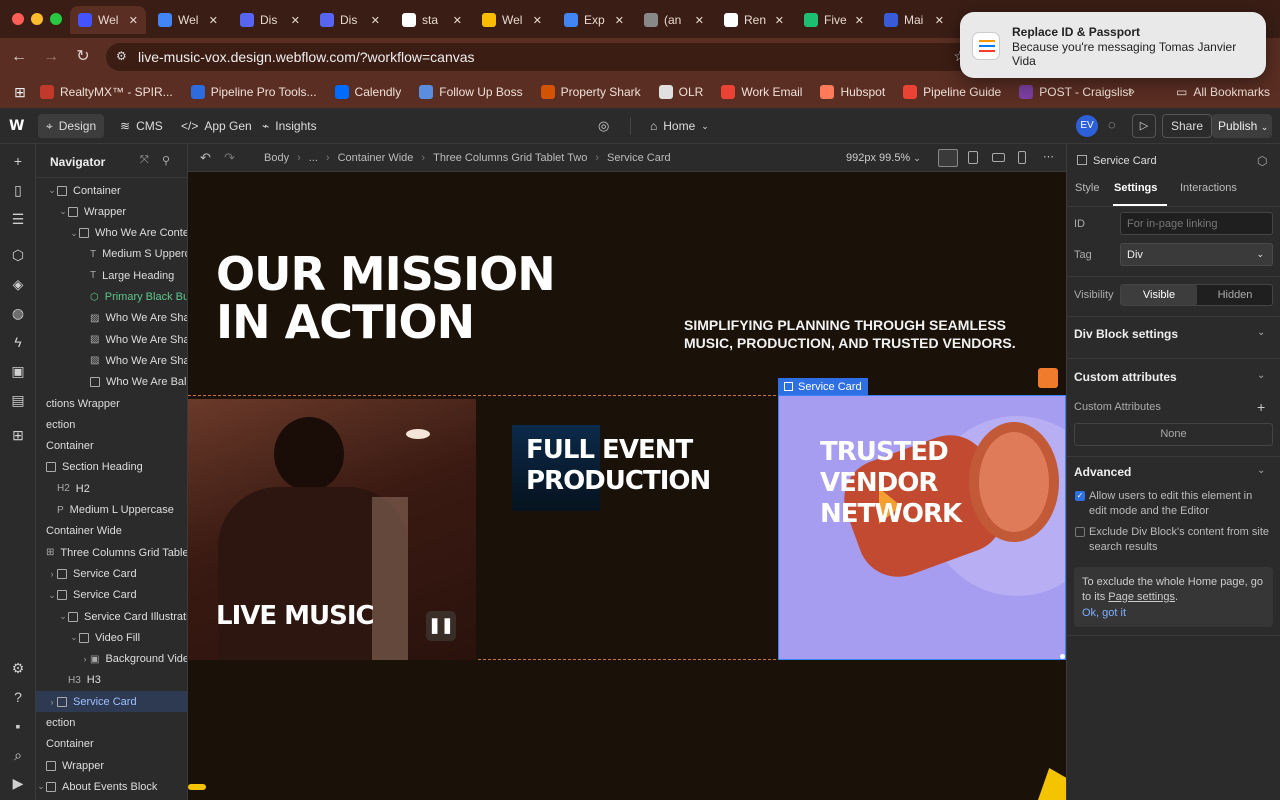 Image resolution: width=1280 pixels, height=800 pixels. What do you see at coordinates (1087, 188) in the screenshot?
I see `tab-style: Style` at bounding box center [1087, 188].